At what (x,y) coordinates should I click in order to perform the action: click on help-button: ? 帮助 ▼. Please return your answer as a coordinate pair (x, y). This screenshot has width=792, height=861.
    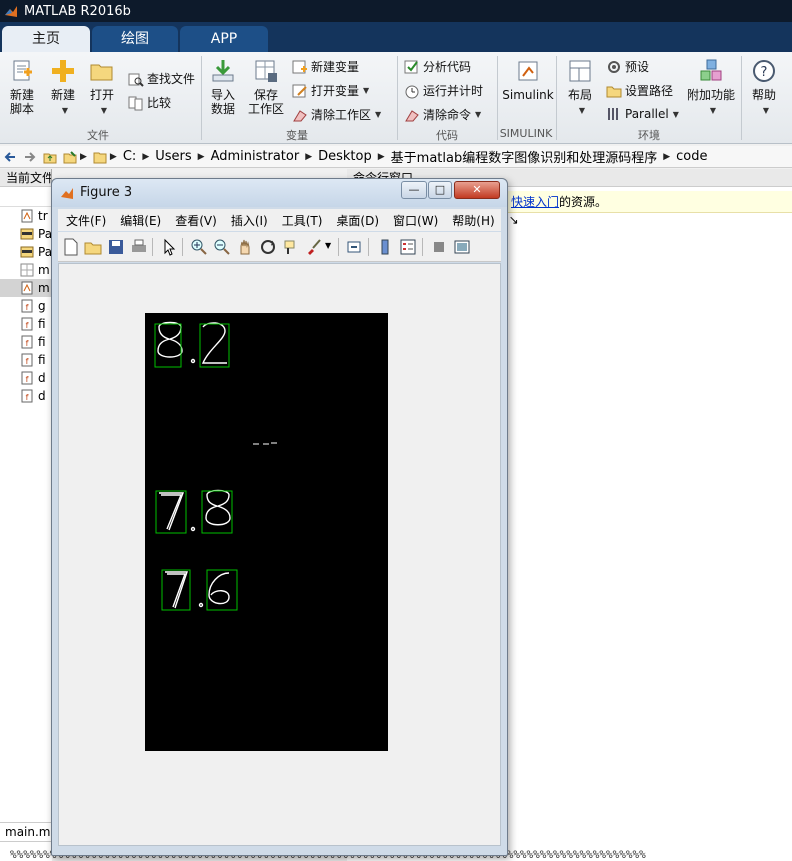
    Looking at the image, I should click on (764, 88).